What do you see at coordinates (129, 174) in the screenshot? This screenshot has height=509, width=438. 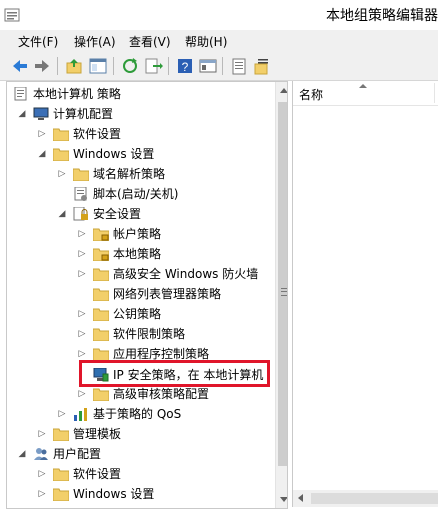 I see `tree-item-label: 域名解析策略` at bounding box center [129, 174].